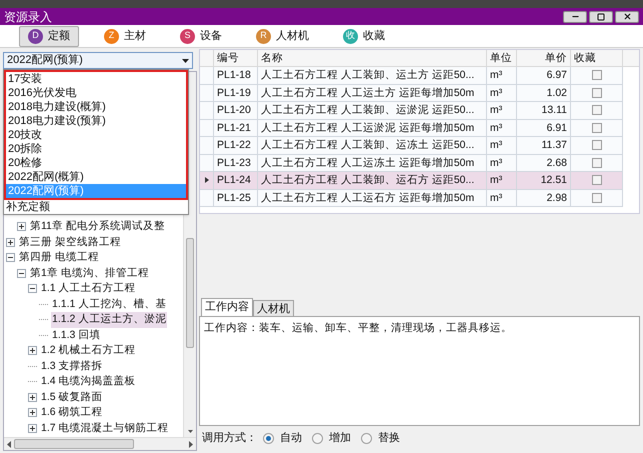 The height and width of the screenshot is (453, 643). Describe the element at coordinates (88, 382) in the screenshot. I see `tree-item: 1.4 电缆沟揭盖盖板` at that location.